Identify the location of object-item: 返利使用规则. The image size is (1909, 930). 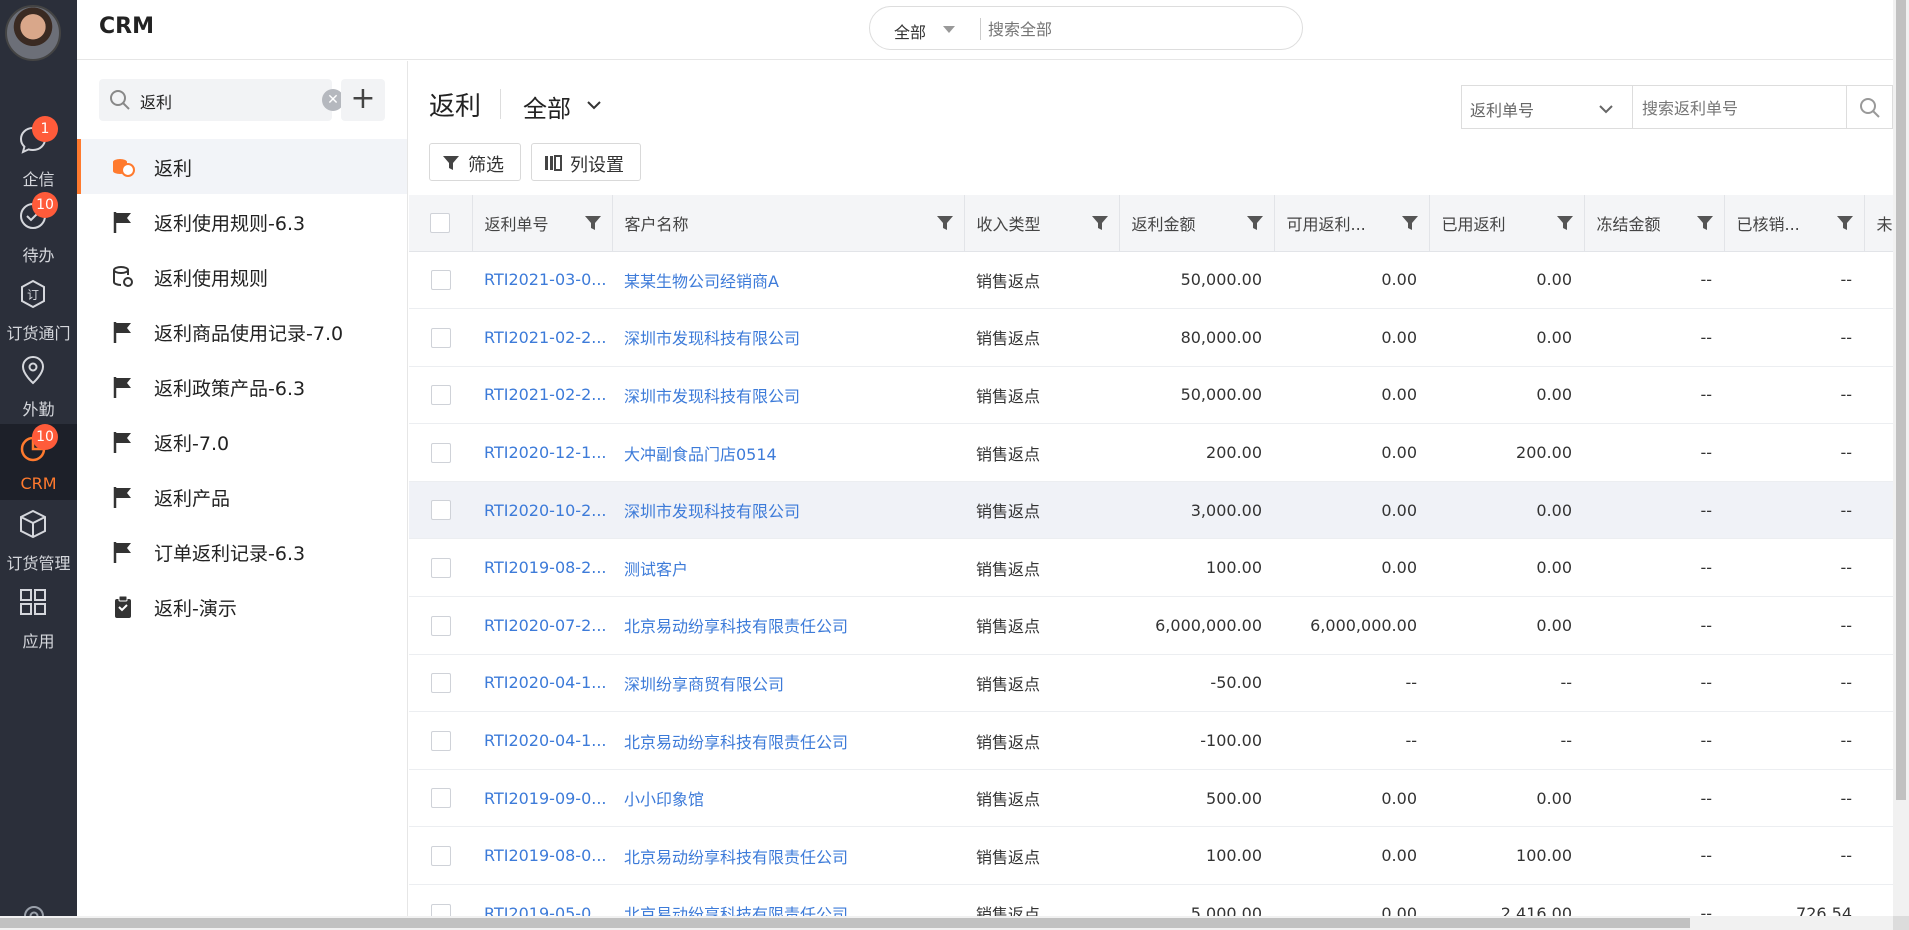
(242, 276).